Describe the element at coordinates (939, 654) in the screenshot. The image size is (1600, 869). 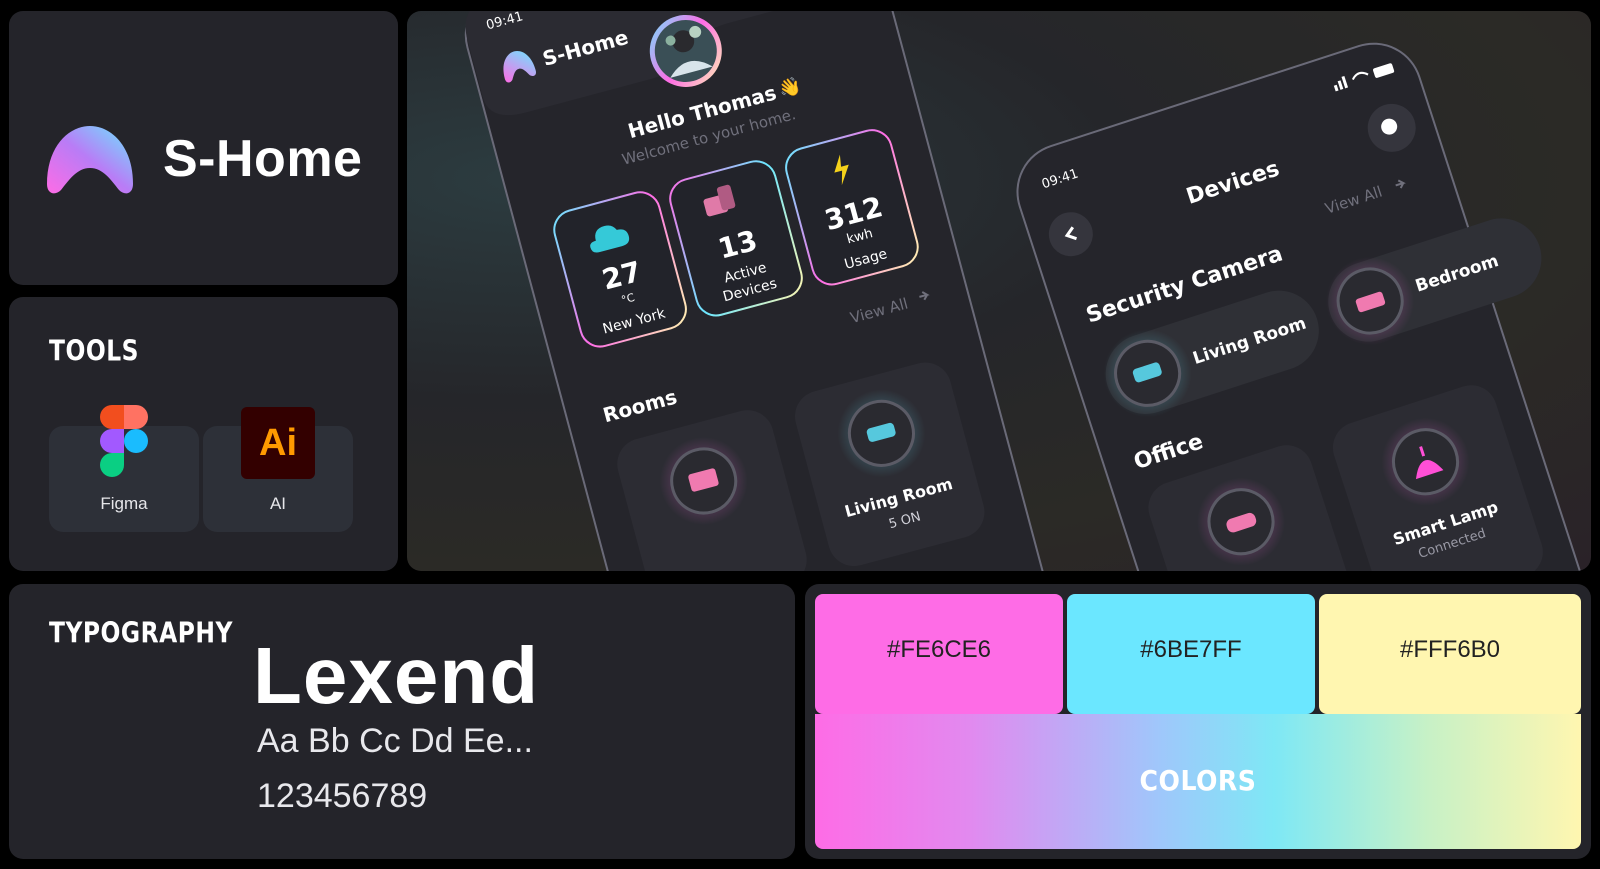
I see `swatch-pink: #FE6CE6` at that location.